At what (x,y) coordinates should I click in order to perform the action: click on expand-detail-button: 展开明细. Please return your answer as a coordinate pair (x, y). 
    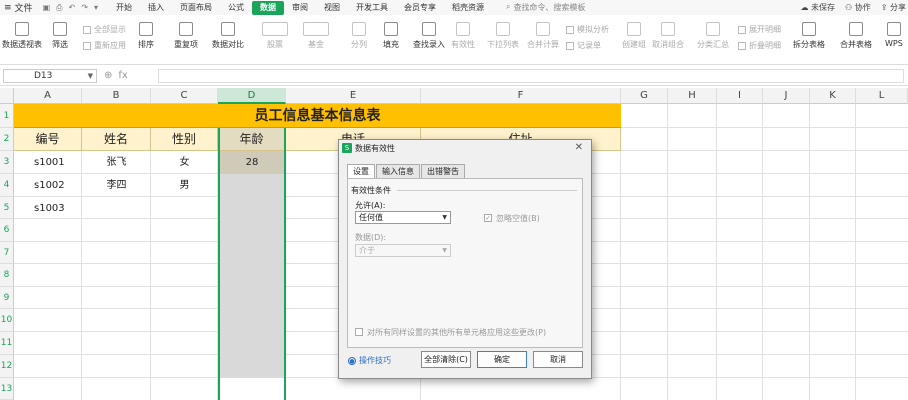
    Looking at the image, I should click on (759, 29).